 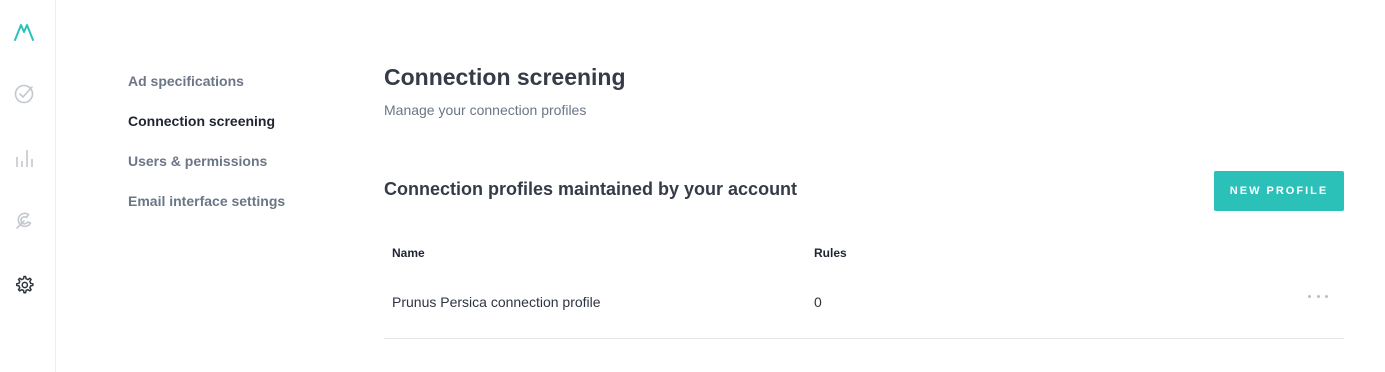 What do you see at coordinates (238, 90) in the screenshot?
I see `subnav-item-ad-specifications: Ad specifications` at bounding box center [238, 90].